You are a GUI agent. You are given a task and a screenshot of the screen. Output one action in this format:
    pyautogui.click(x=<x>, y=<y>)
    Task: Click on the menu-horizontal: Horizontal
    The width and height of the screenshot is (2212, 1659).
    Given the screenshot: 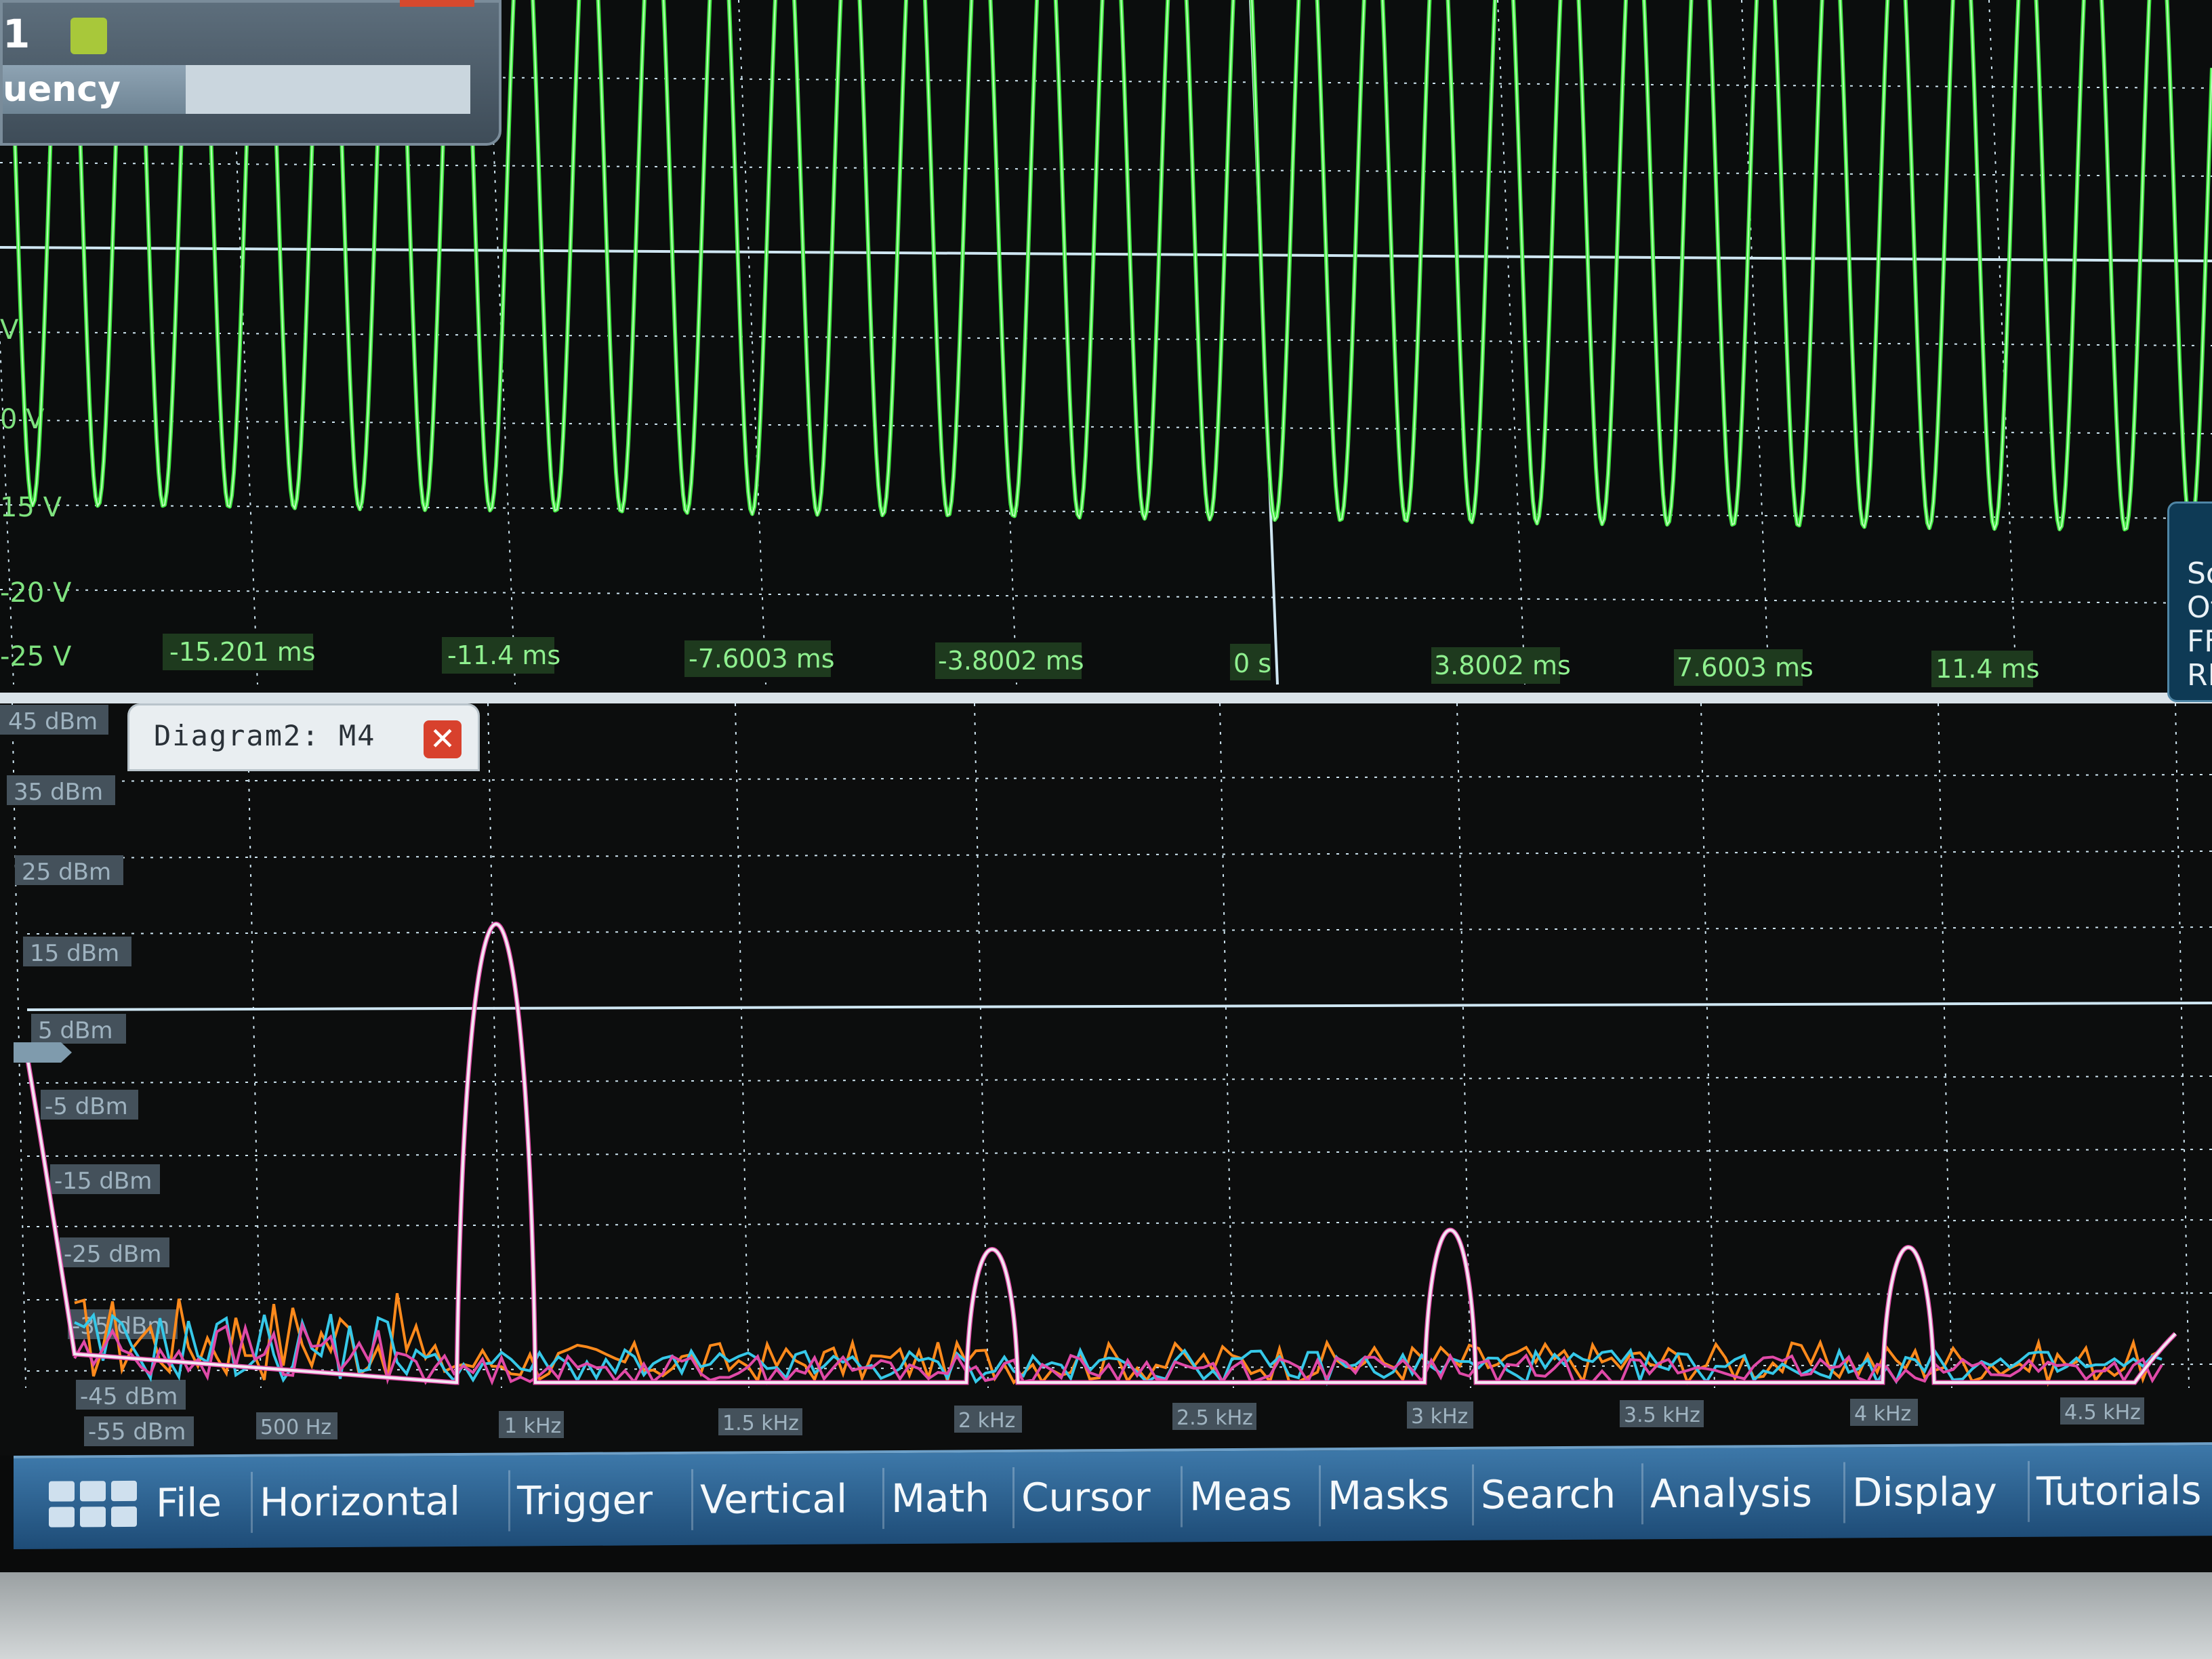 What is the action you would take?
    pyautogui.click(x=360, y=1501)
    